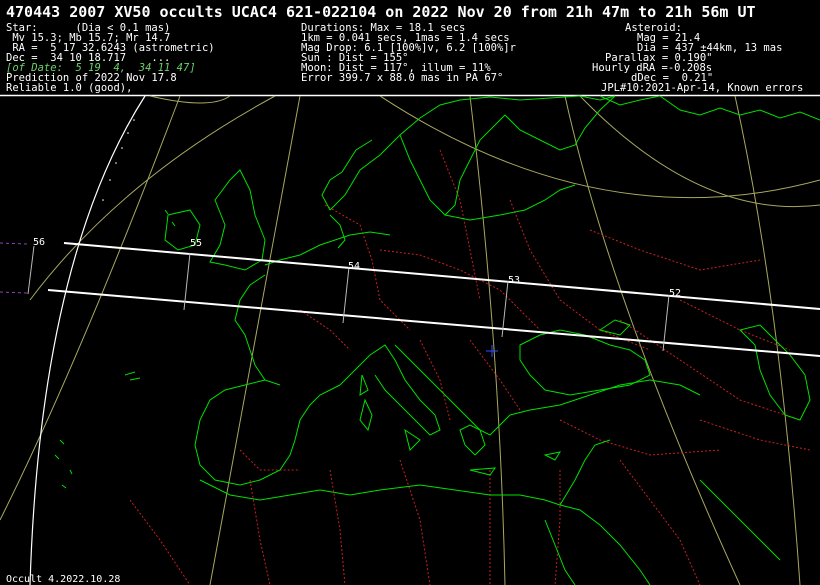  What do you see at coordinates (63, 464) in the screenshot?
I see `coastline-canary` at bounding box center [63, 464].